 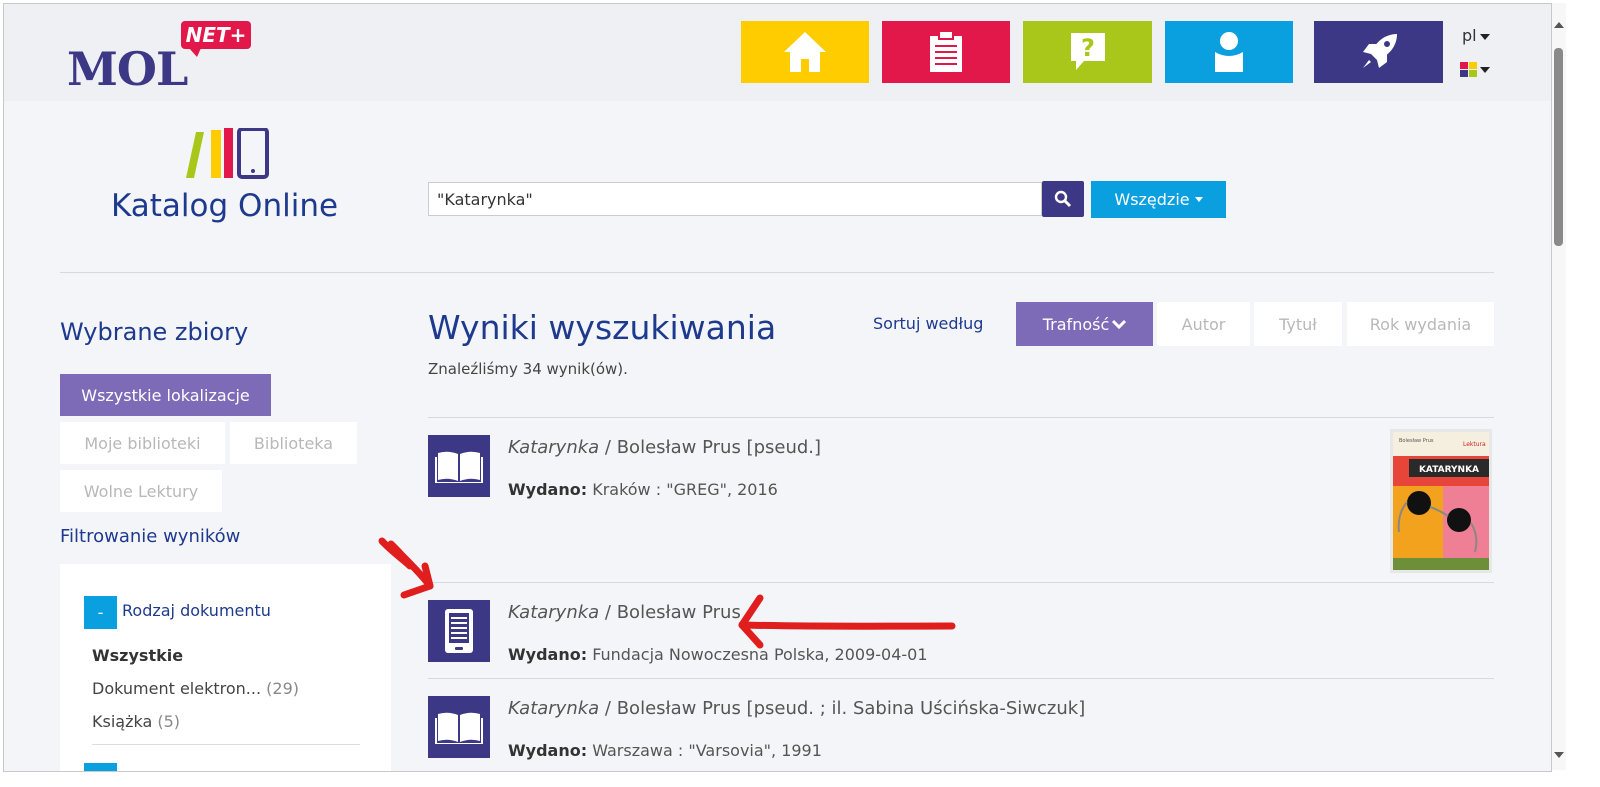 I want to click on search-button, so click(x=1063, y=199).